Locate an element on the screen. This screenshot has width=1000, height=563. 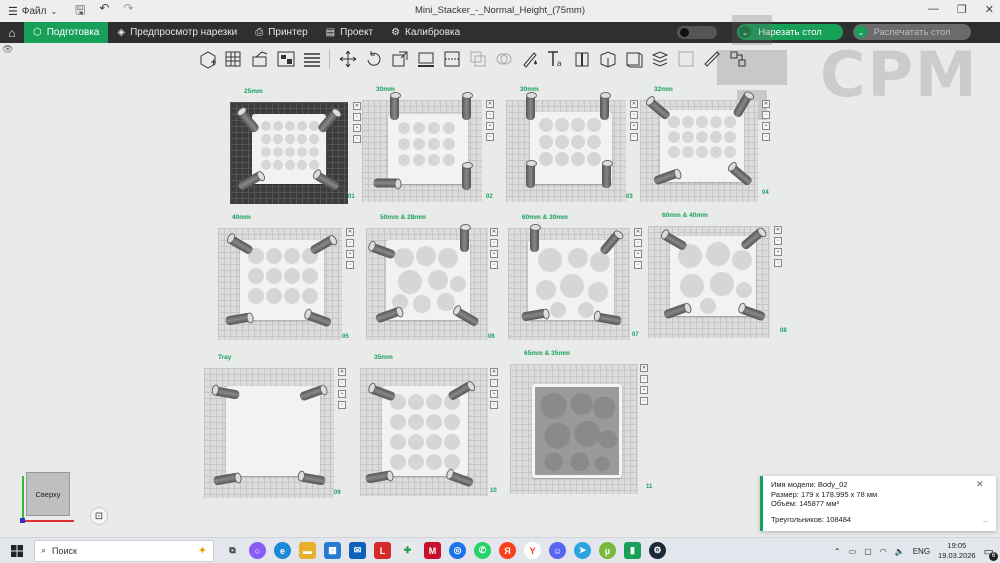
zoom-to-fit-icon: ⊡ is located at coordinates (99, 516).